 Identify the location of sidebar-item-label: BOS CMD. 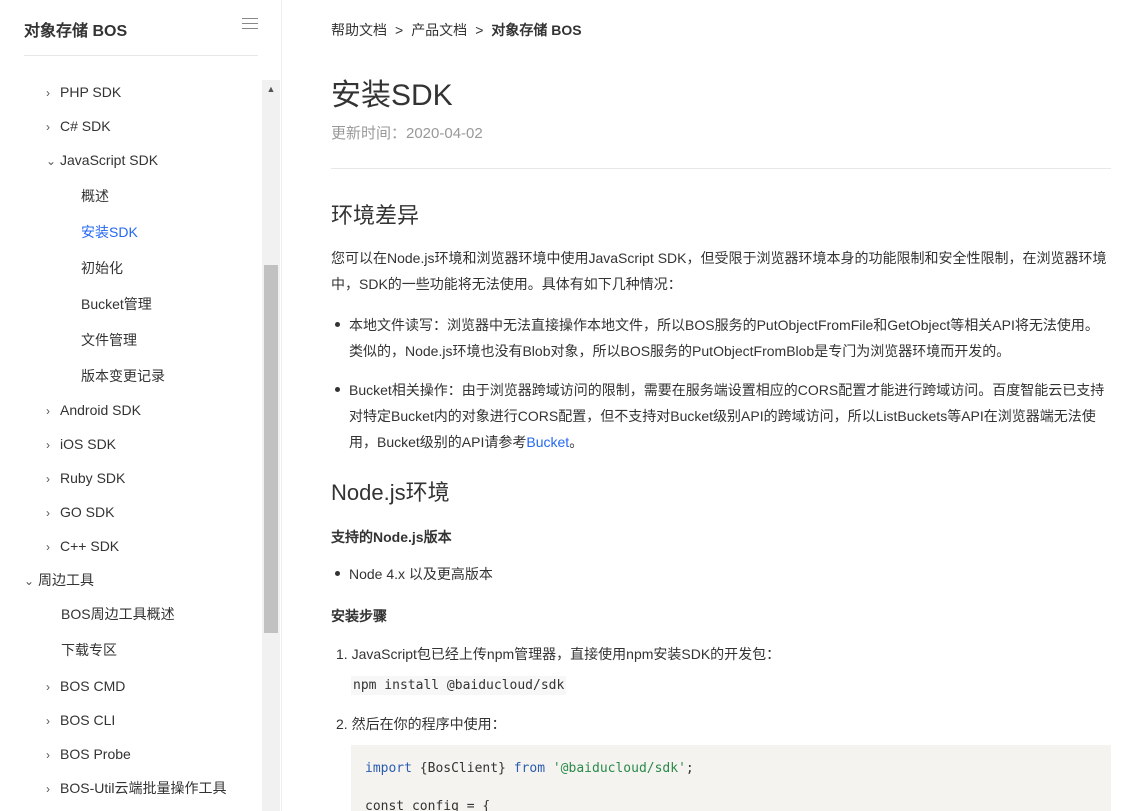
(93, 686).